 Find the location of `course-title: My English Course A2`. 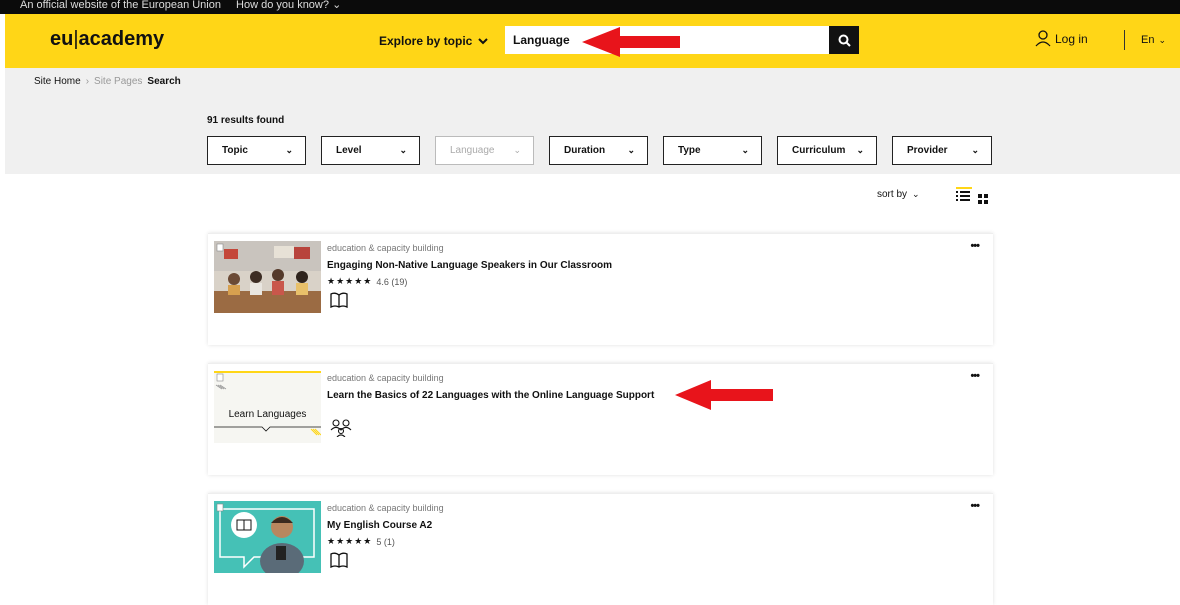

course-title: My English Course A2 is located at coordinates (379, 525).